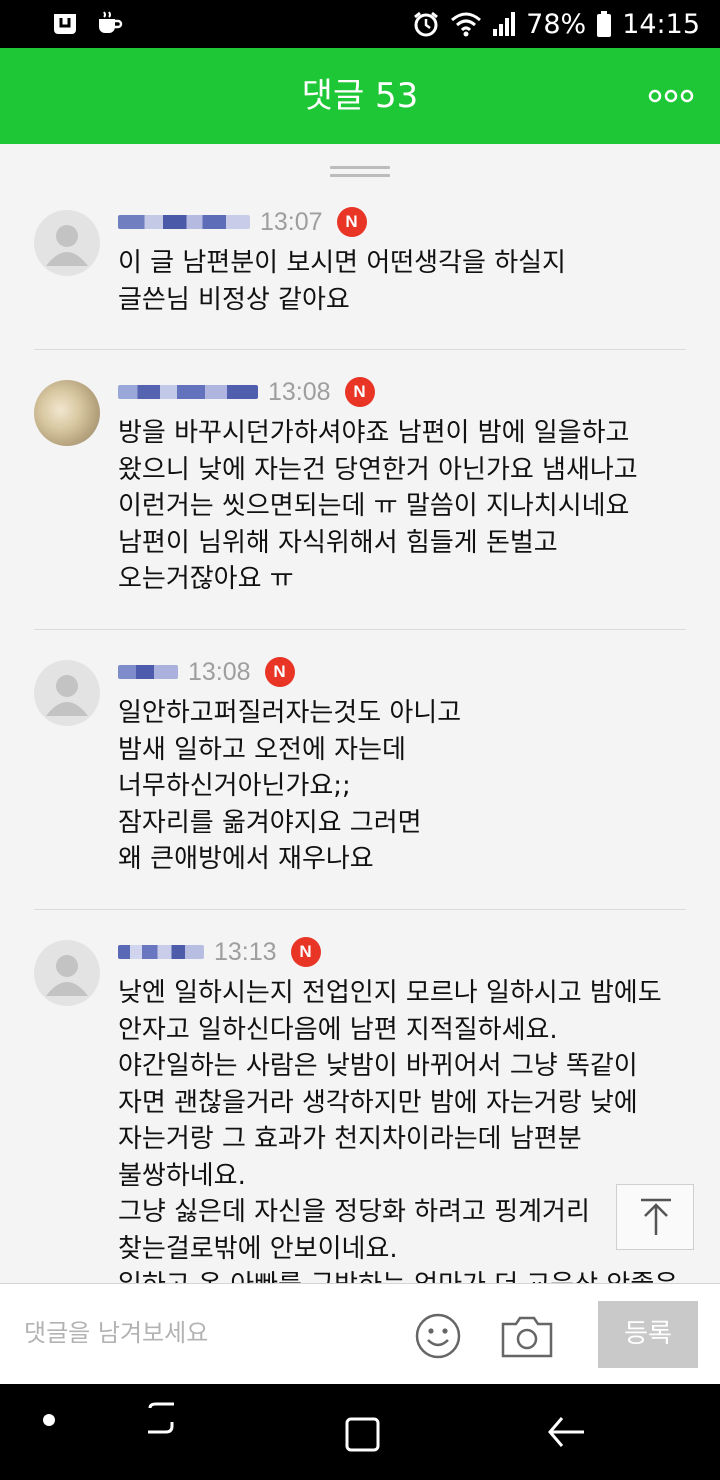  I want to click on comment-input-bar: 등록, so click(360, 1333).